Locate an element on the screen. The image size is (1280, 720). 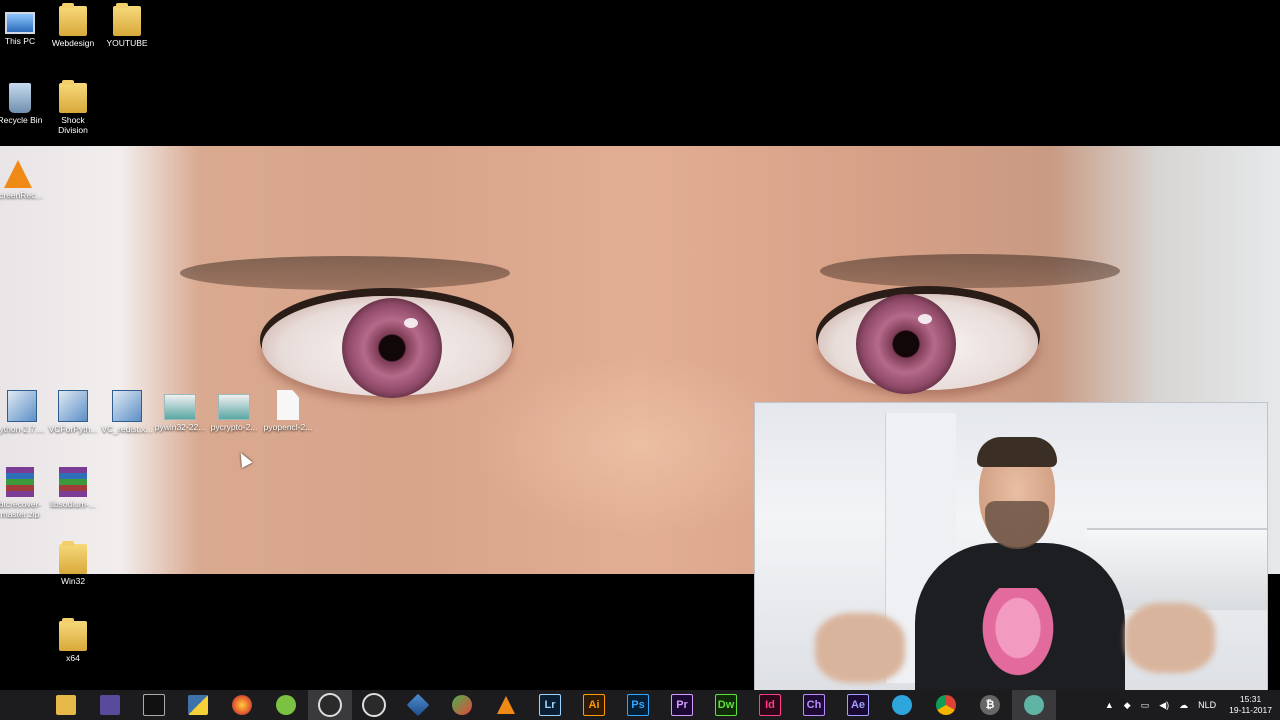
premiere-icon: Pr is located at coordinates (682, 705).